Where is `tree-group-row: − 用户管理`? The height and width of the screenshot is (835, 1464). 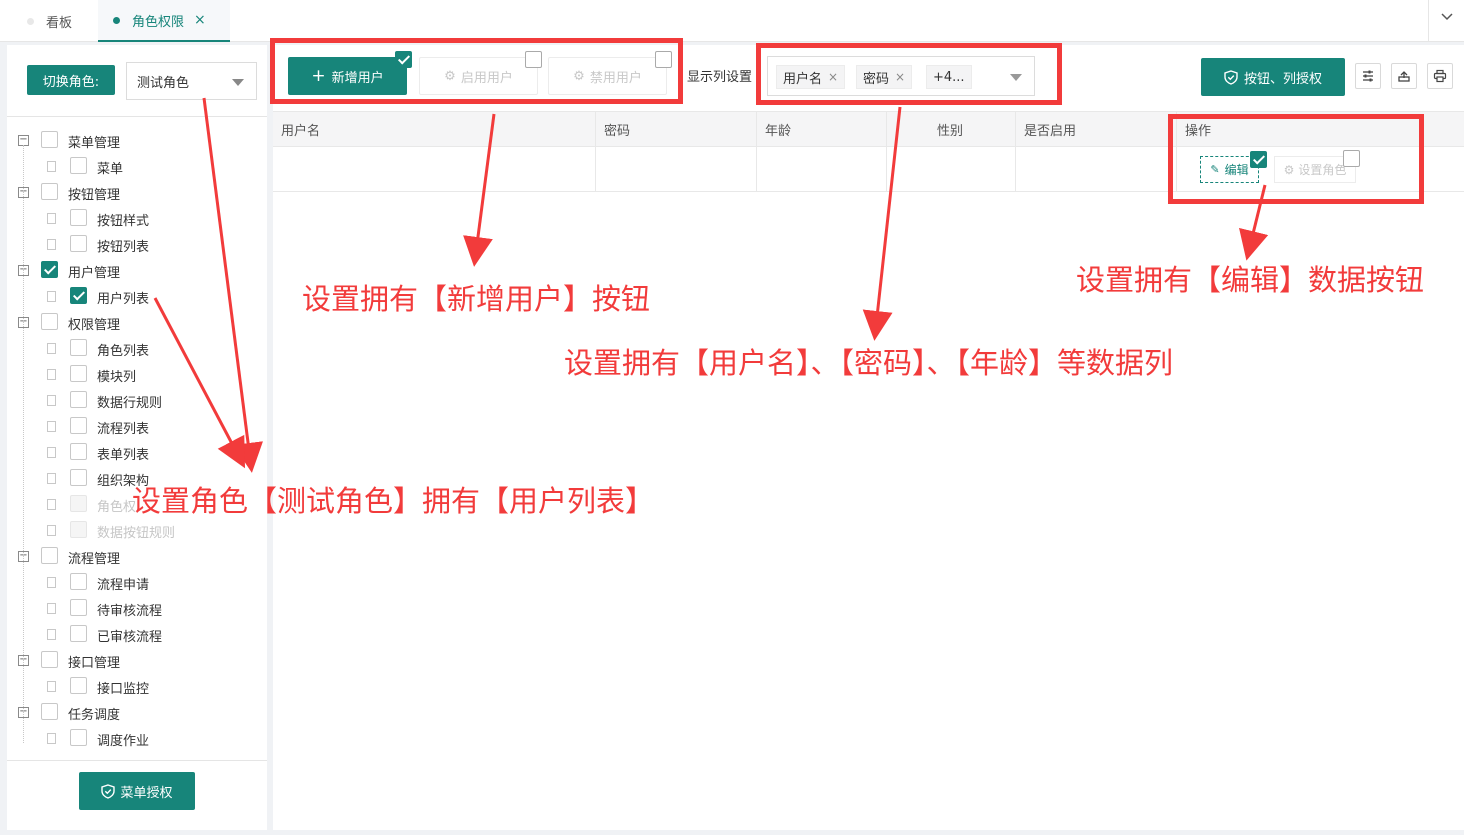
tree-group-row: − 用户管理 is located at coordinates (137, 270).